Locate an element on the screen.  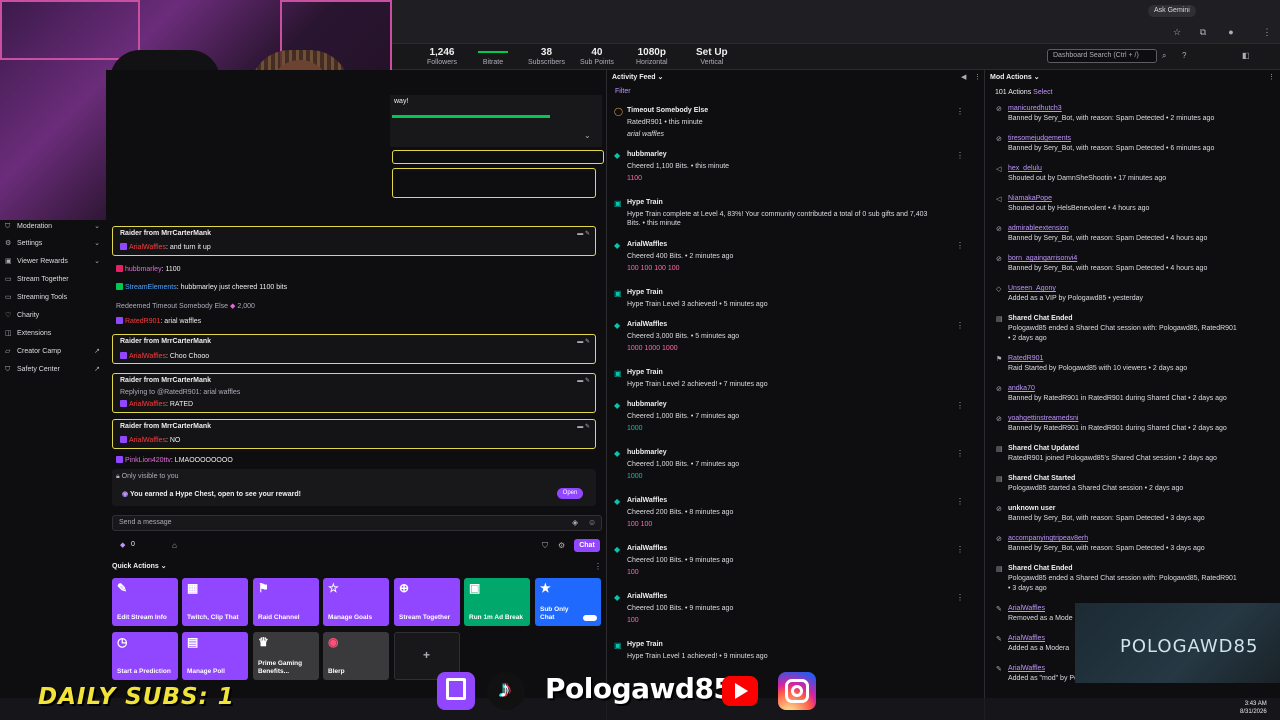
chat-input: Send a message is located at coordinates (357, 523).